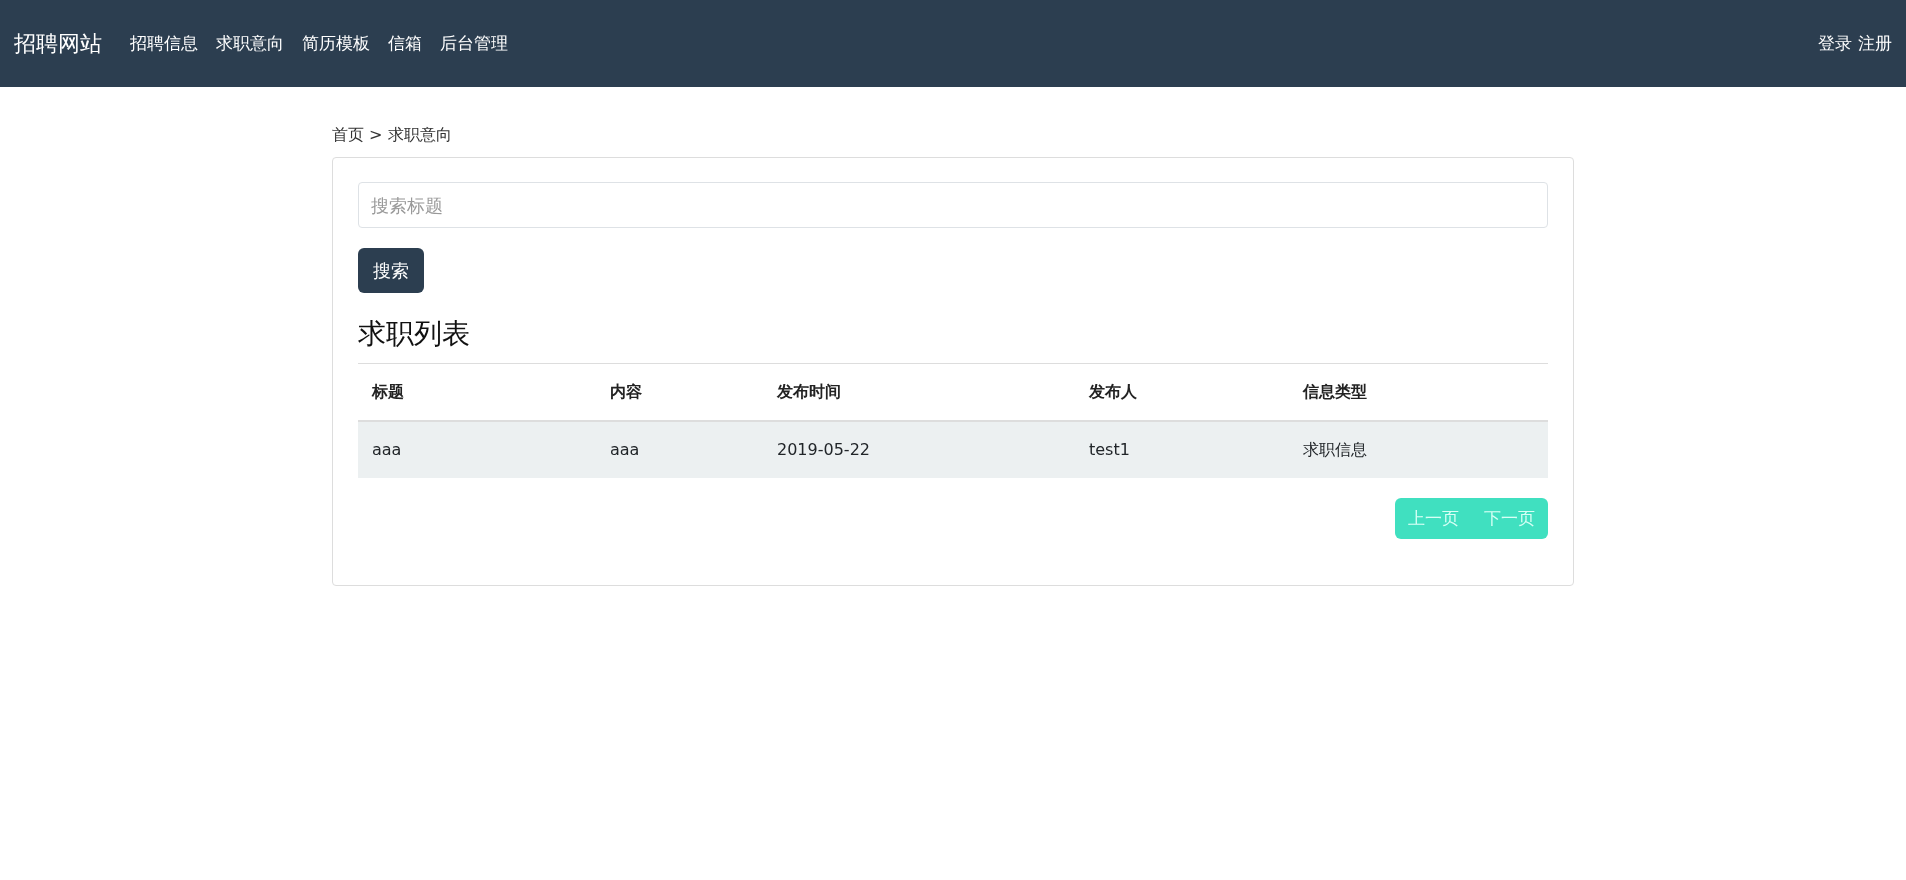 The image size is (1906, 880). What do you see at coordinates (919, 449) in the screenshot?
I see `table-cell: 2019-05-22` at bounding box center [919, 449].